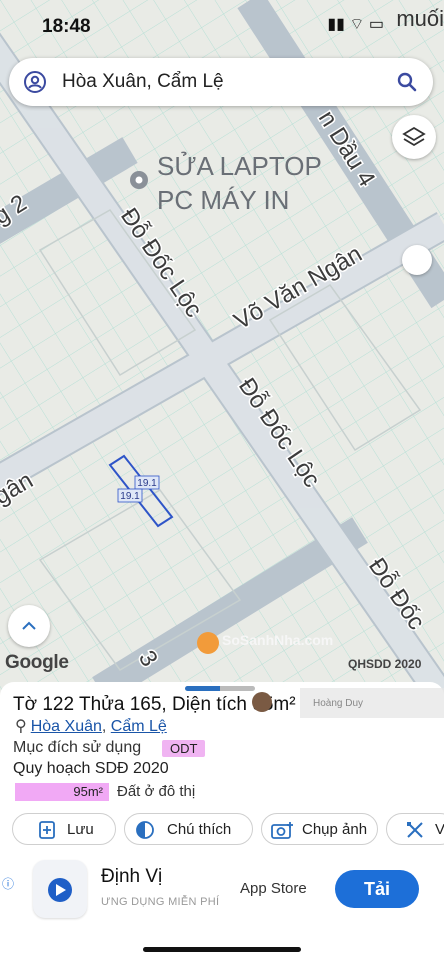  Describe the element at coordinates (335, 829) in the screenshot. I see `capture-label: Chụp ảnh` at that location.